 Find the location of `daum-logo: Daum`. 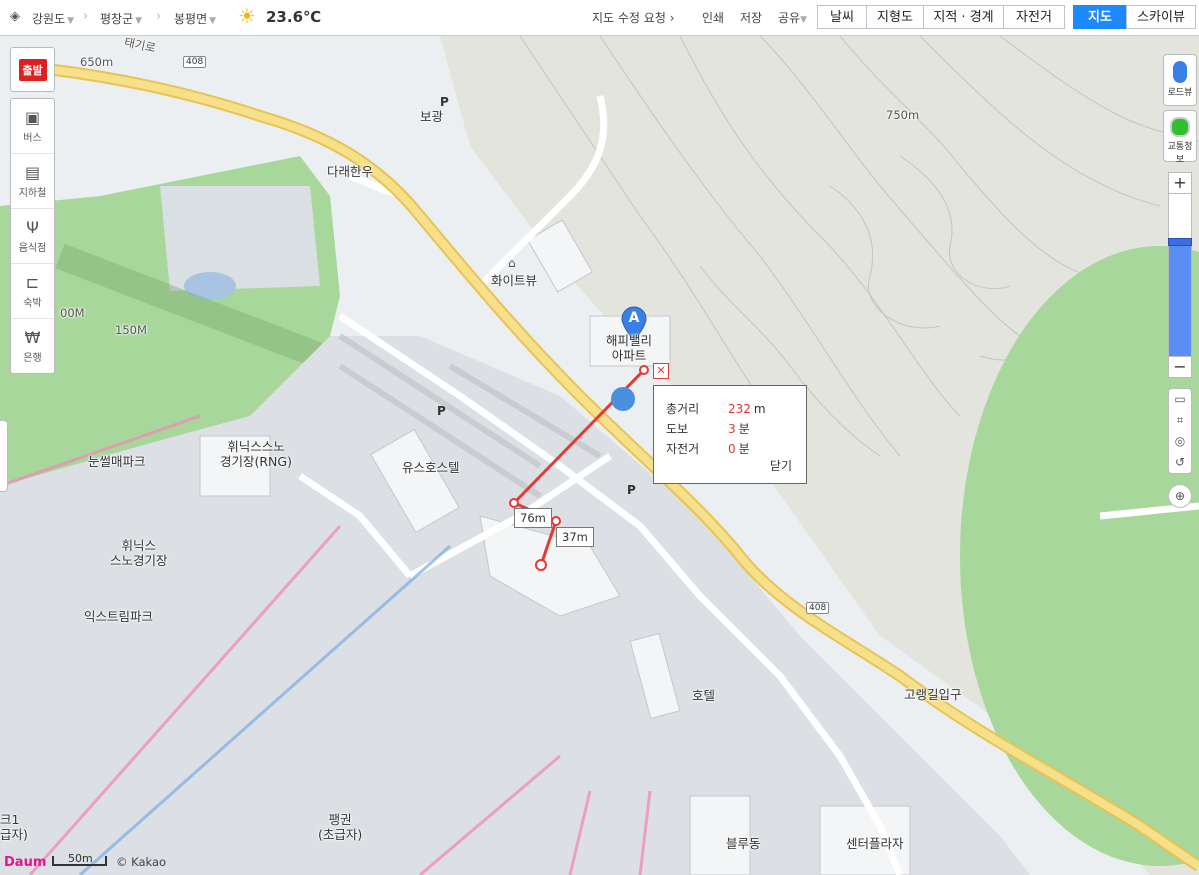

daum-logo: Daum is located at coordinates (25, 862).